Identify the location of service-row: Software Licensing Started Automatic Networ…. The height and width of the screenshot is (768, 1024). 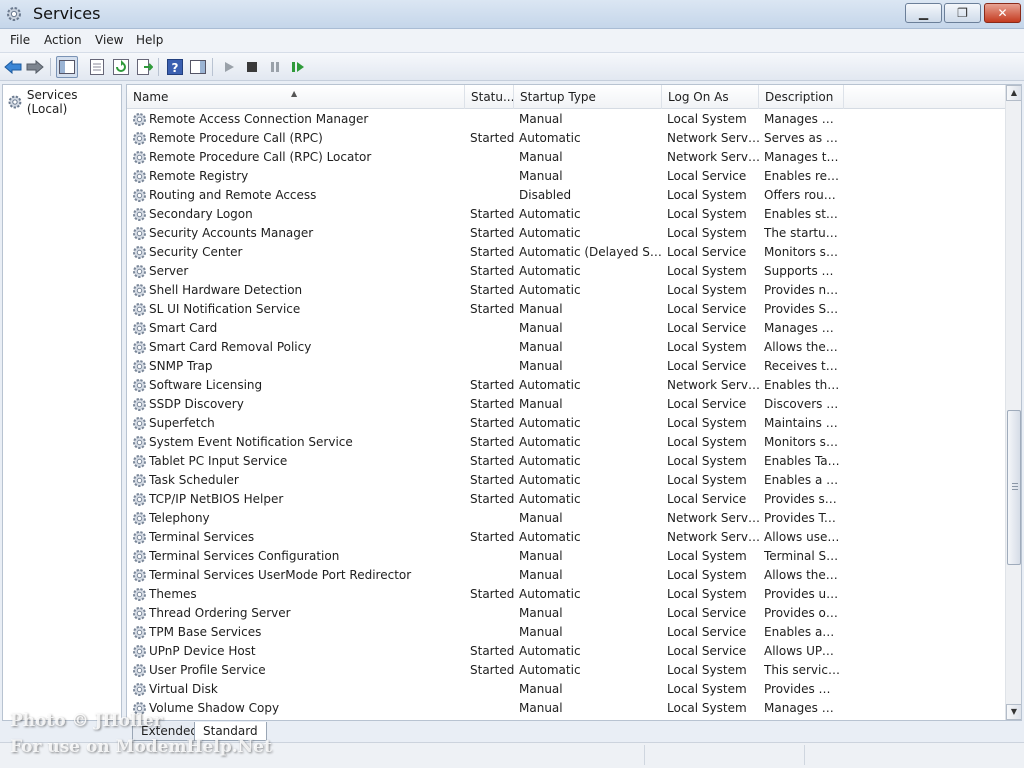
(566, 385).